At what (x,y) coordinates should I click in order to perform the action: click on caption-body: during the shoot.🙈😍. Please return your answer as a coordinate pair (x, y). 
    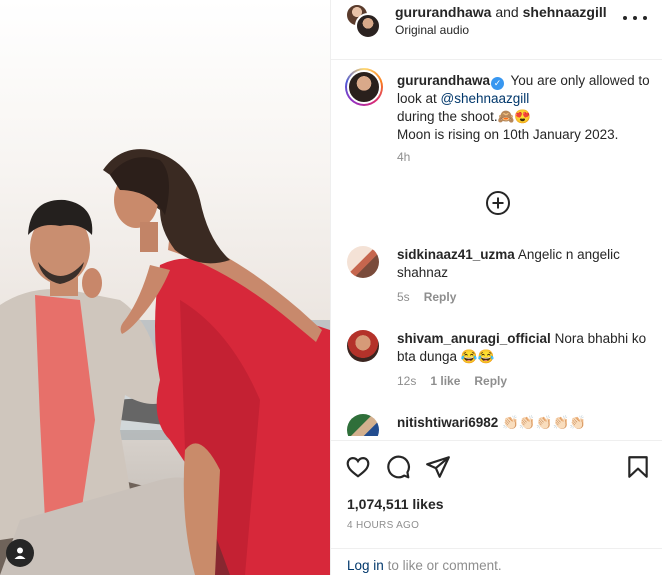
    Looking at the image, I should click on (464, 116).